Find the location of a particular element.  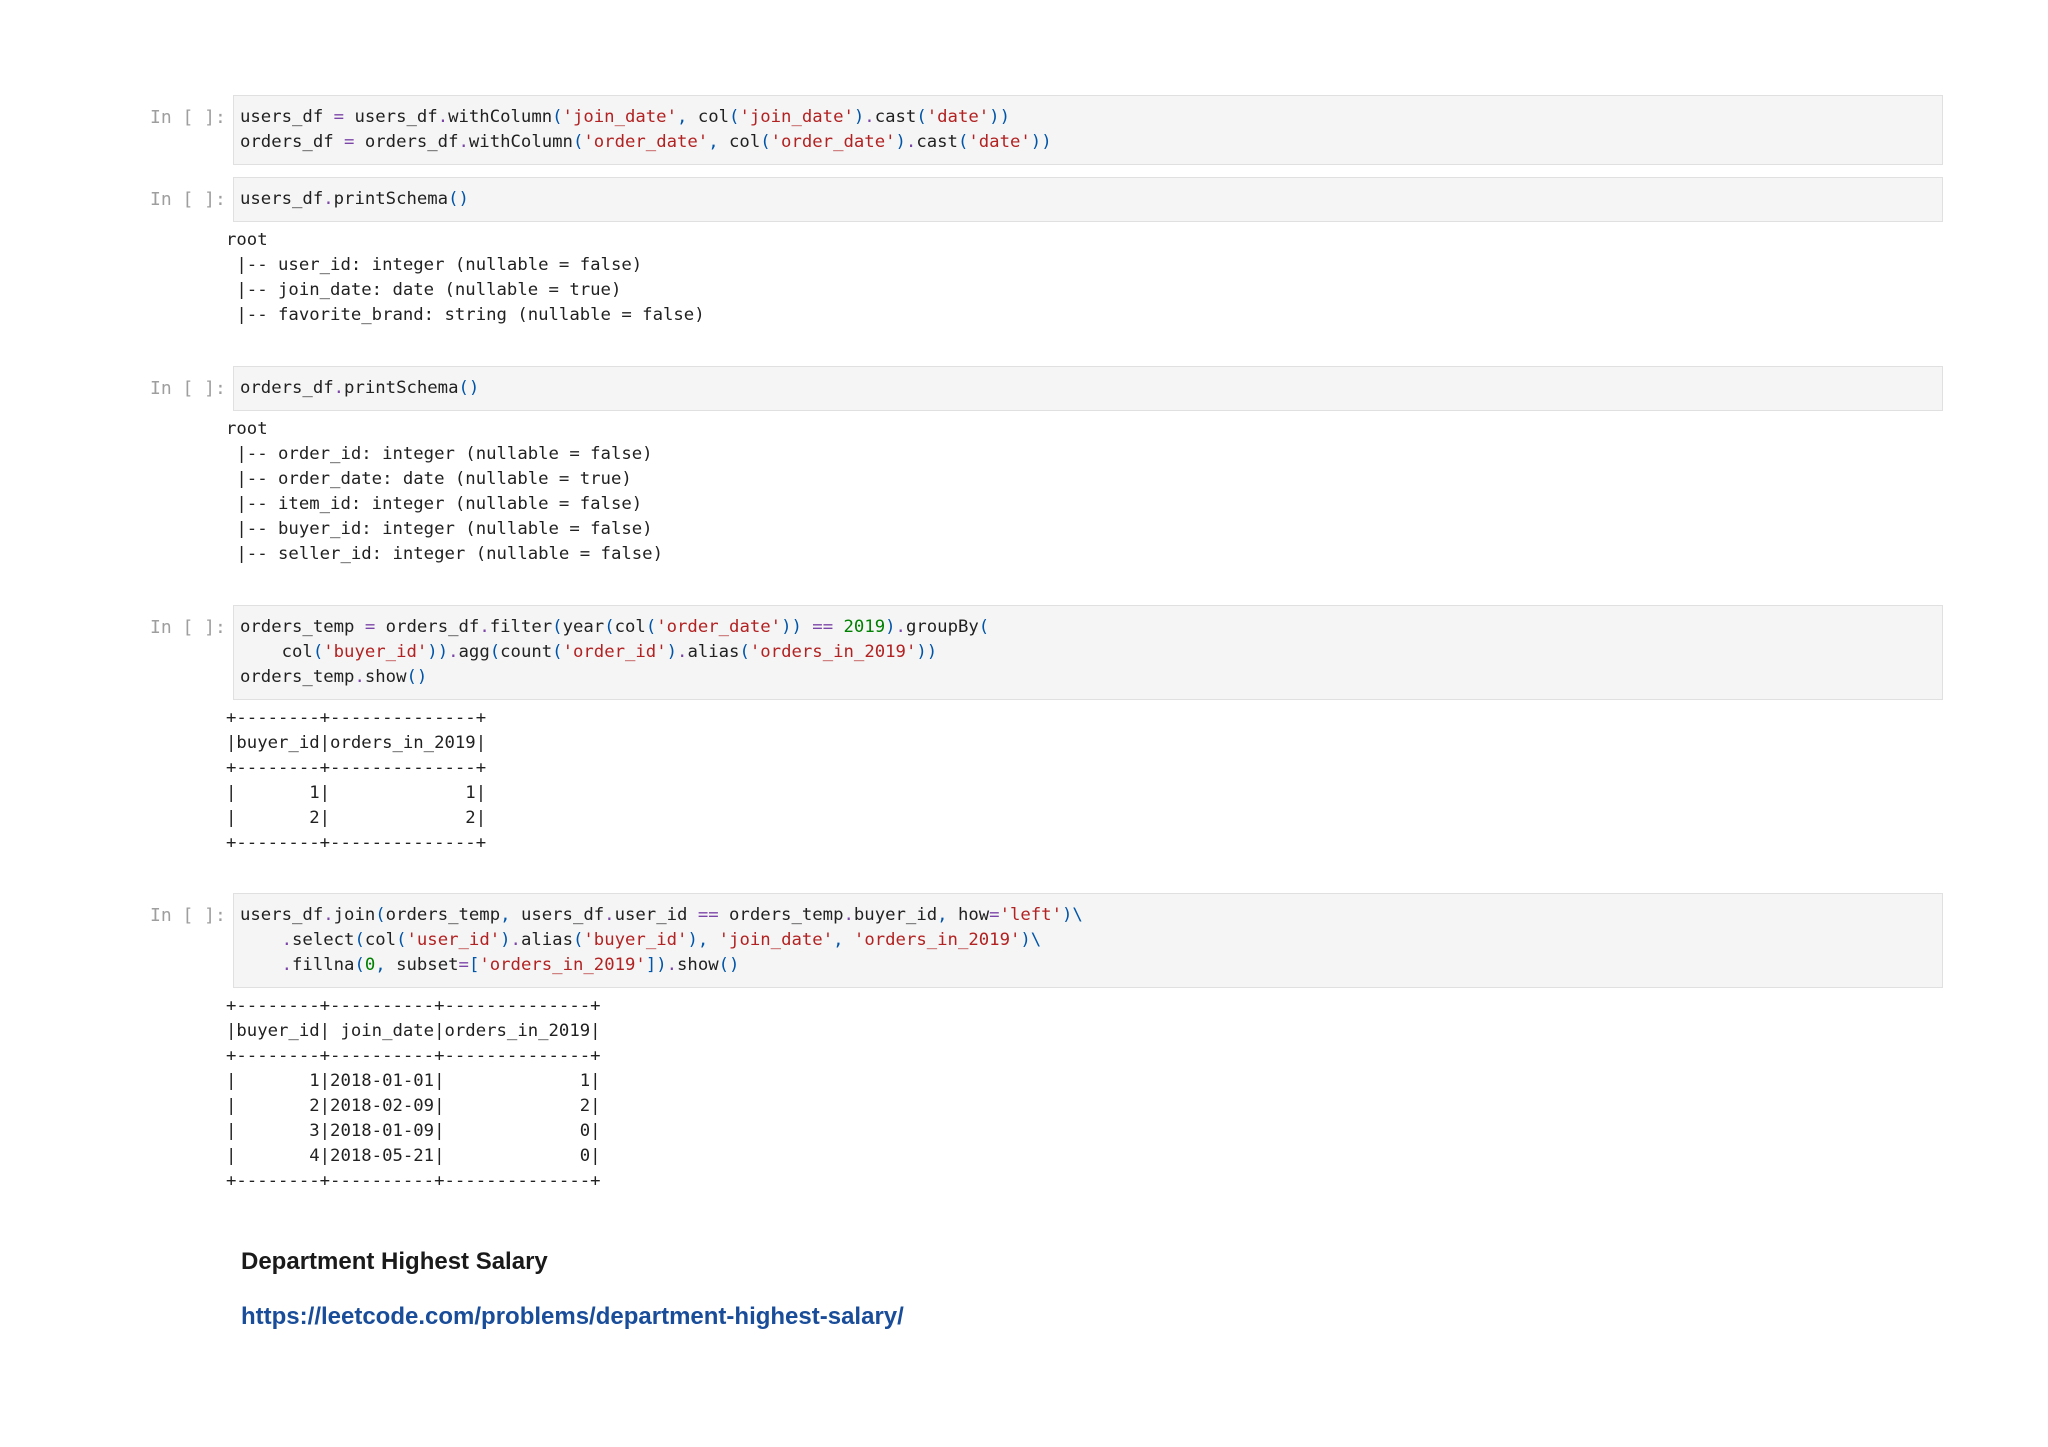

output-line: | 4|2018-05-21| 0| is located at coordinates (413, 1156).